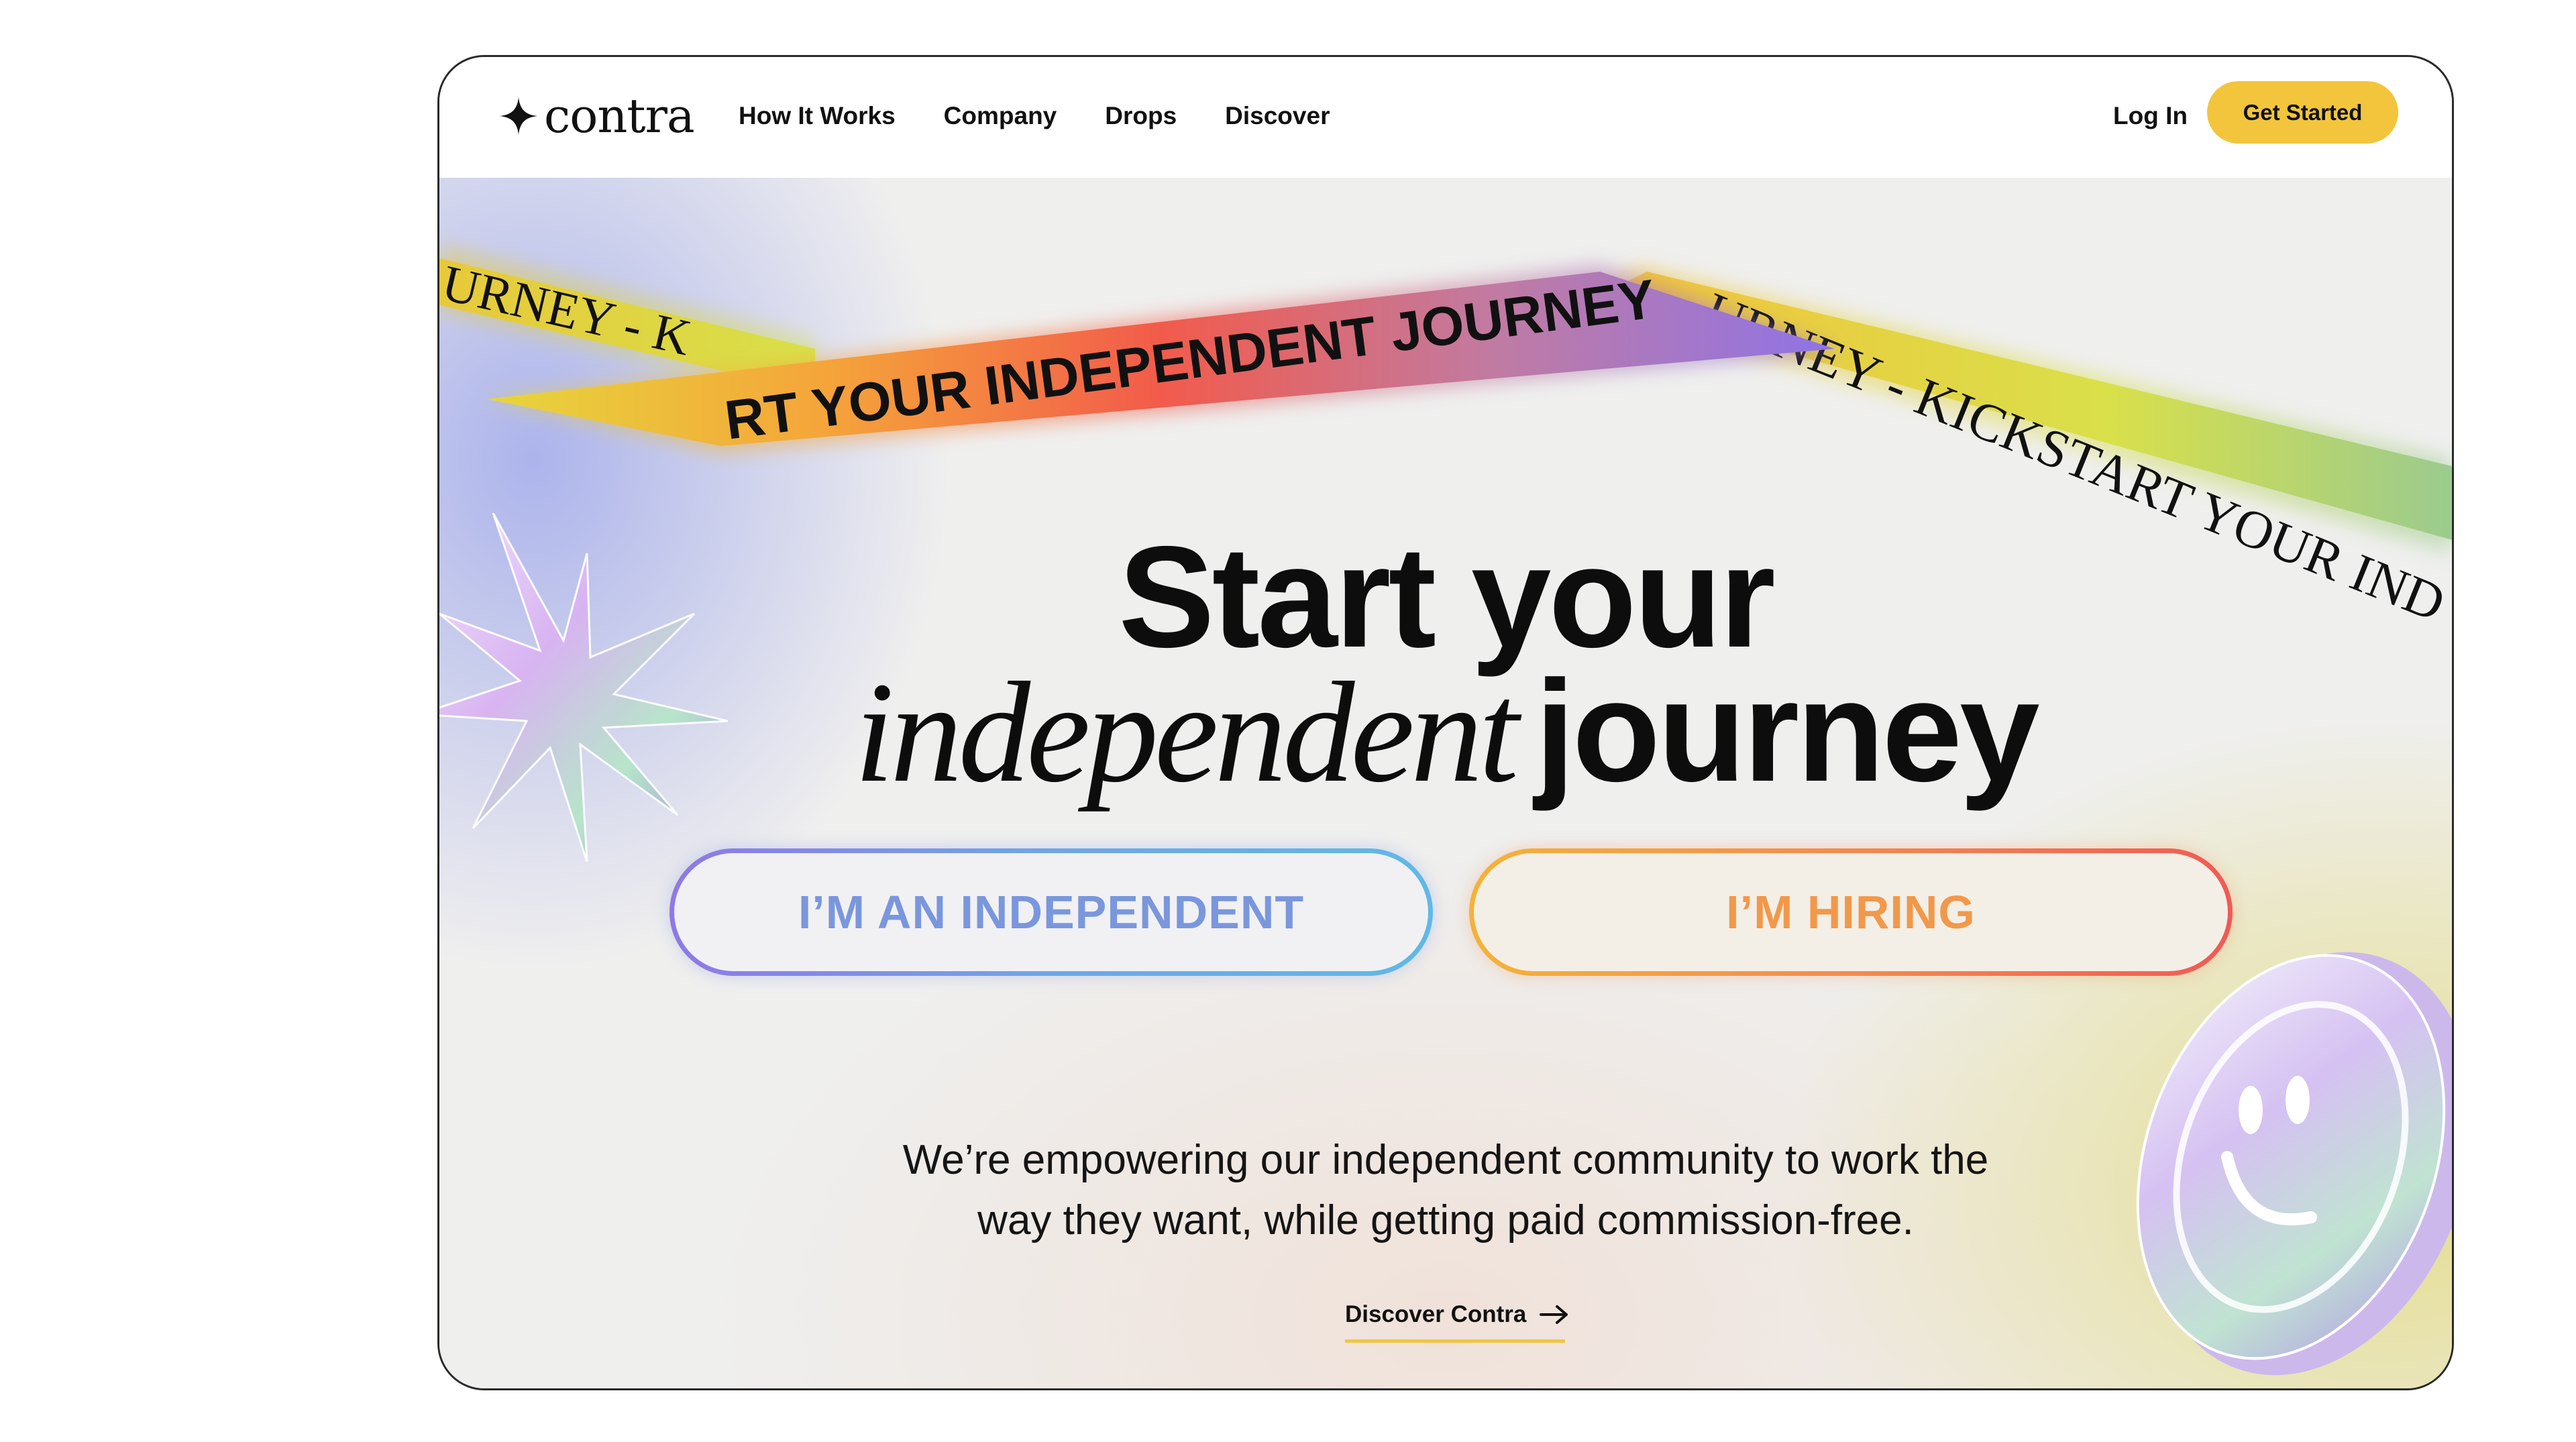 Image resolution: width=2576 pixels, height=1442 pixels. I want to click on arrow-right-icon, so click(1554, 1314).